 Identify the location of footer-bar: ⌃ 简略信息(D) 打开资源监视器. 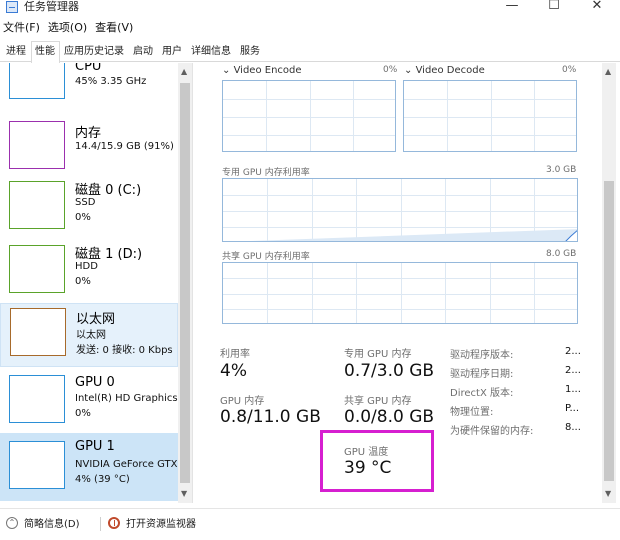
(310, 524).